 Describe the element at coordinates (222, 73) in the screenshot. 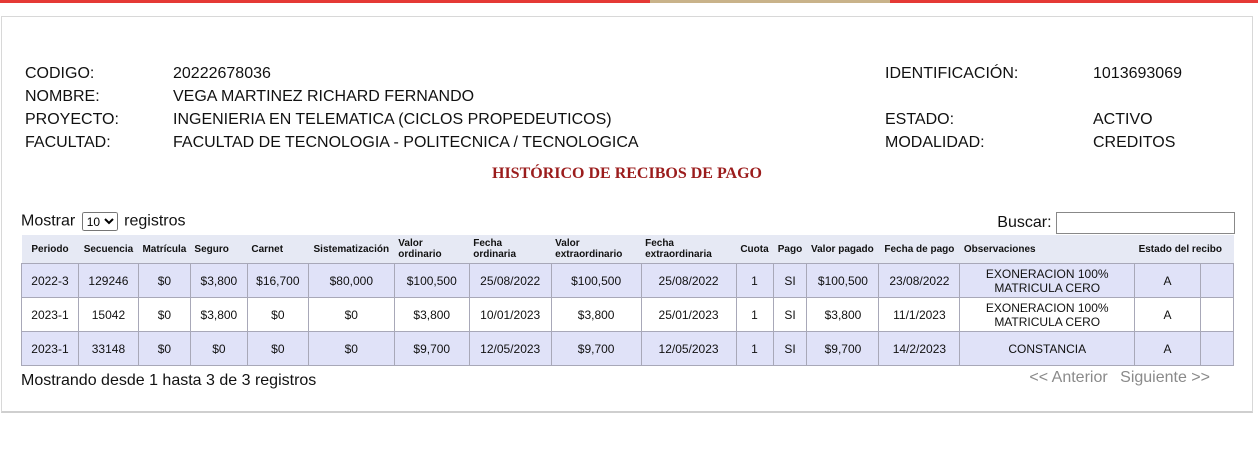

I see `codigo-value: 20222678036` at that location.